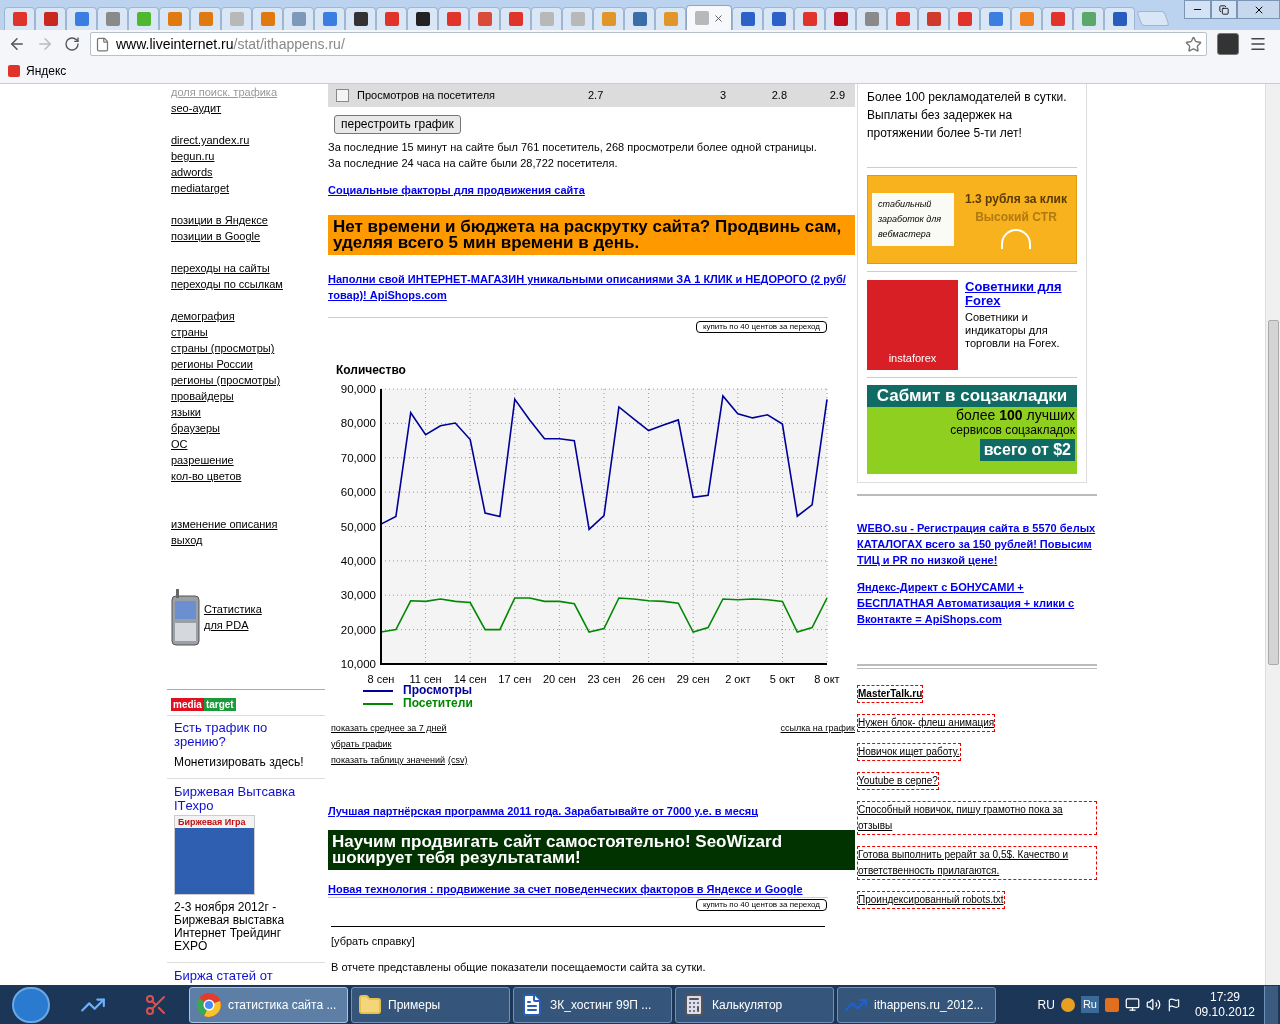 This screenshot has height=1024, width=1280. What do you see at coordinates (565, 889) in the screenshot?
I see `promo-link: Новая технология : продвижение за счет поведенческих факторов в Яндексе и Google` at bounding box center [565, 889].